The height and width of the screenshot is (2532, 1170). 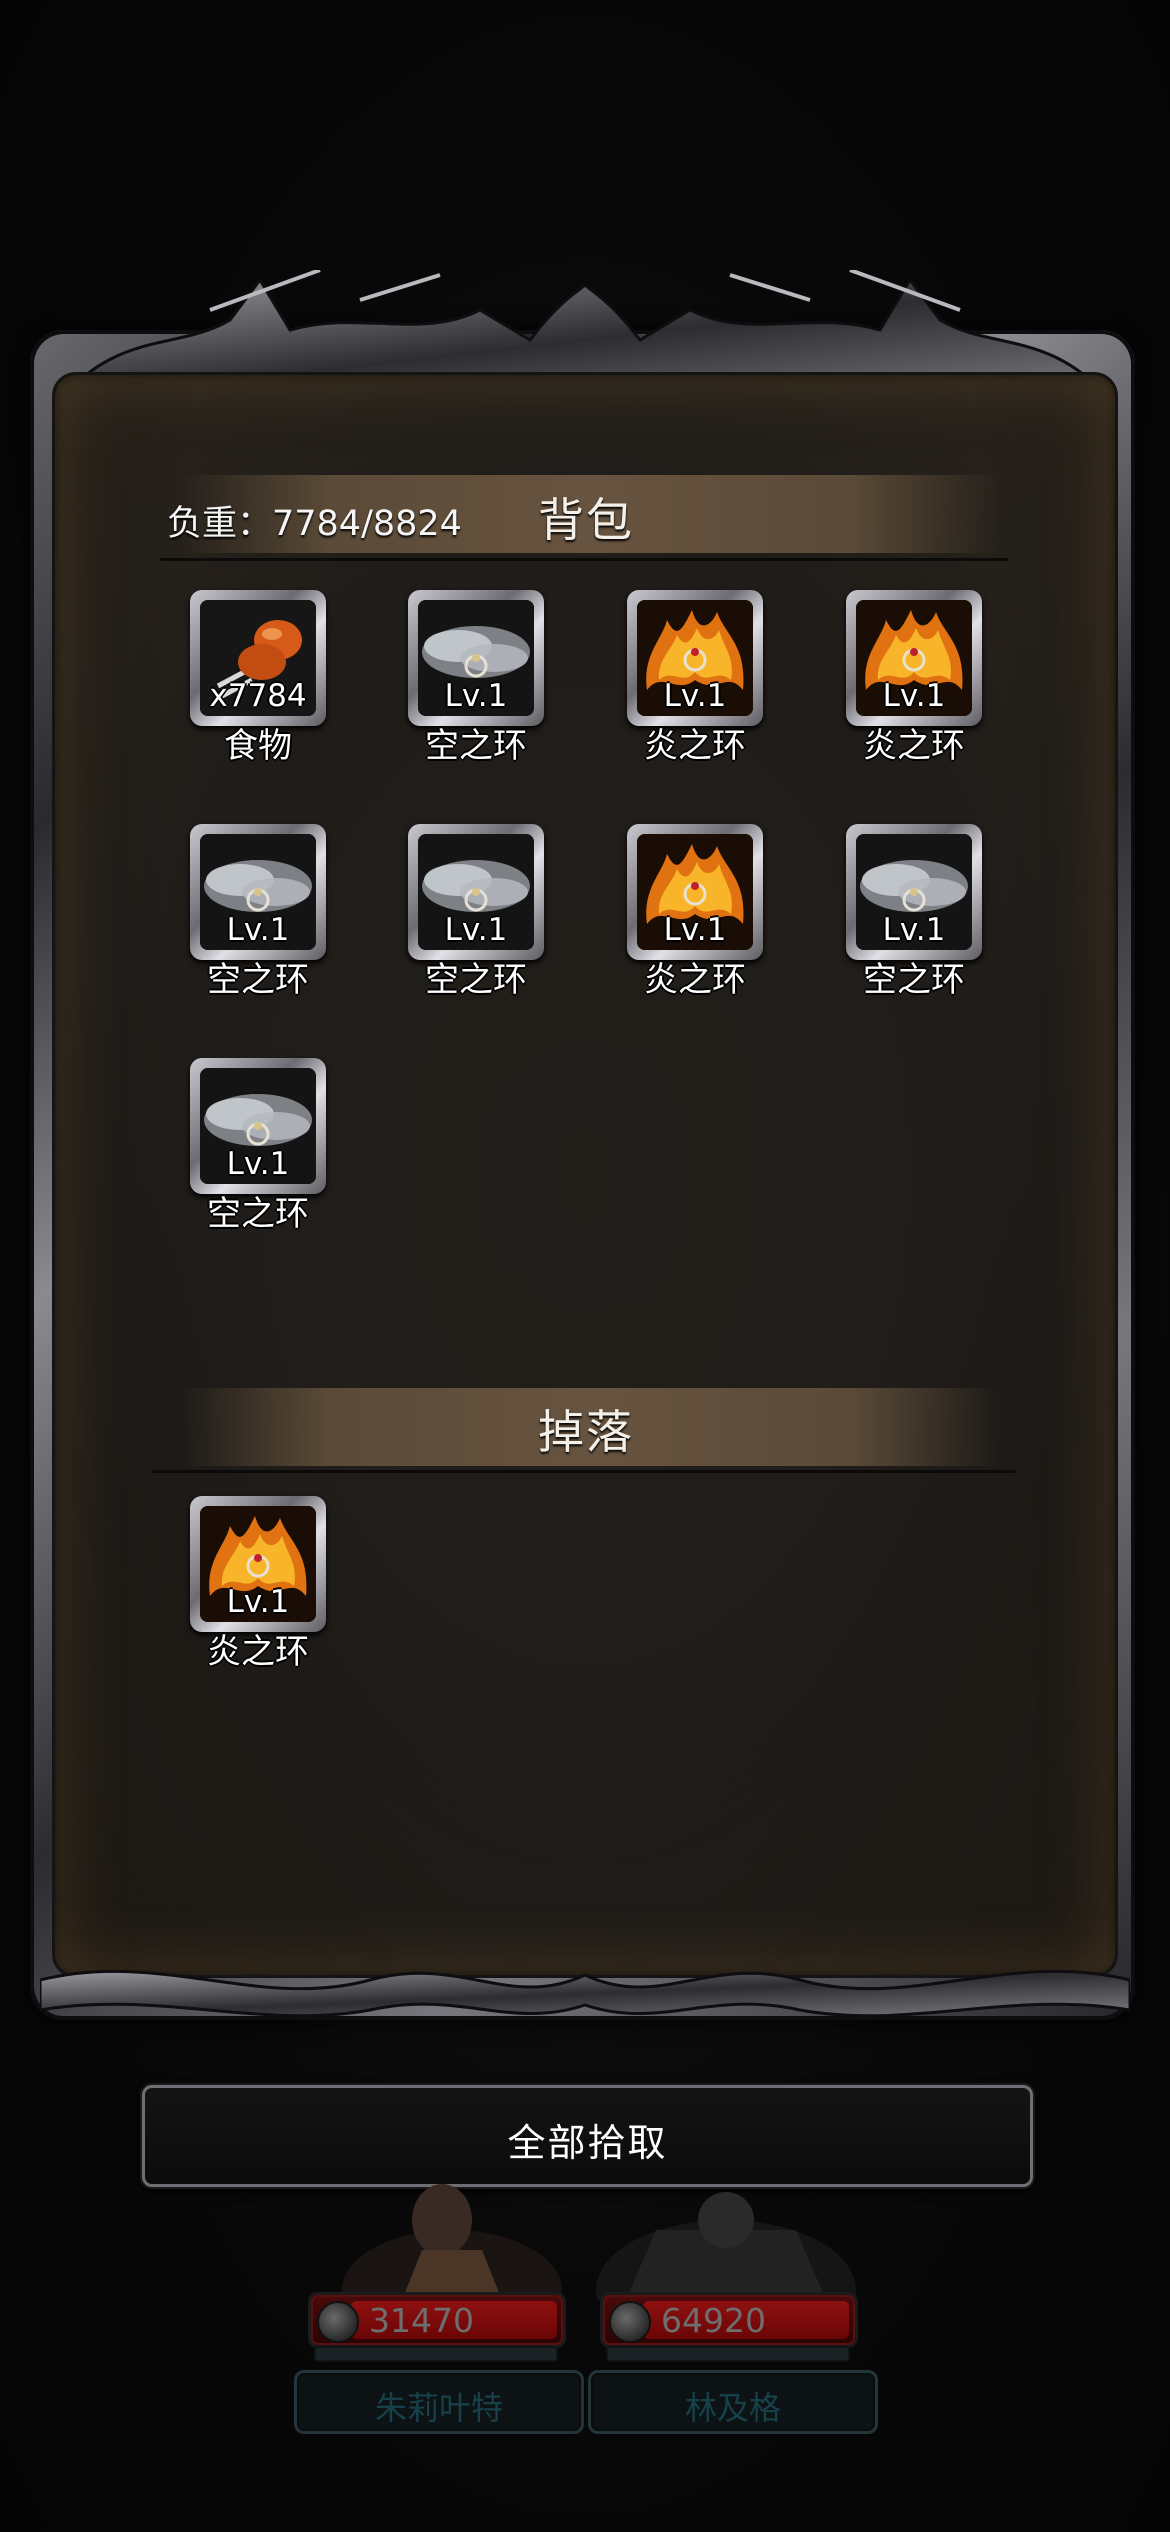 I want to click on pick-all-button: 全部拾取, so click(x=587, y=2136).